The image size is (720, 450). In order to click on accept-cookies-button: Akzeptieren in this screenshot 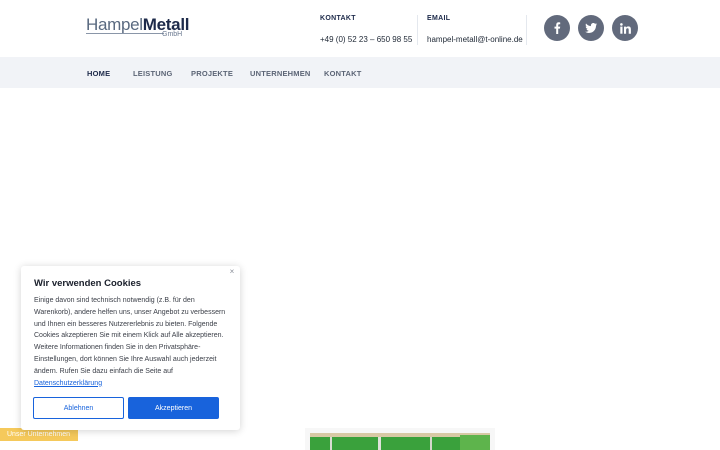, I will do `click(173, 408)`.